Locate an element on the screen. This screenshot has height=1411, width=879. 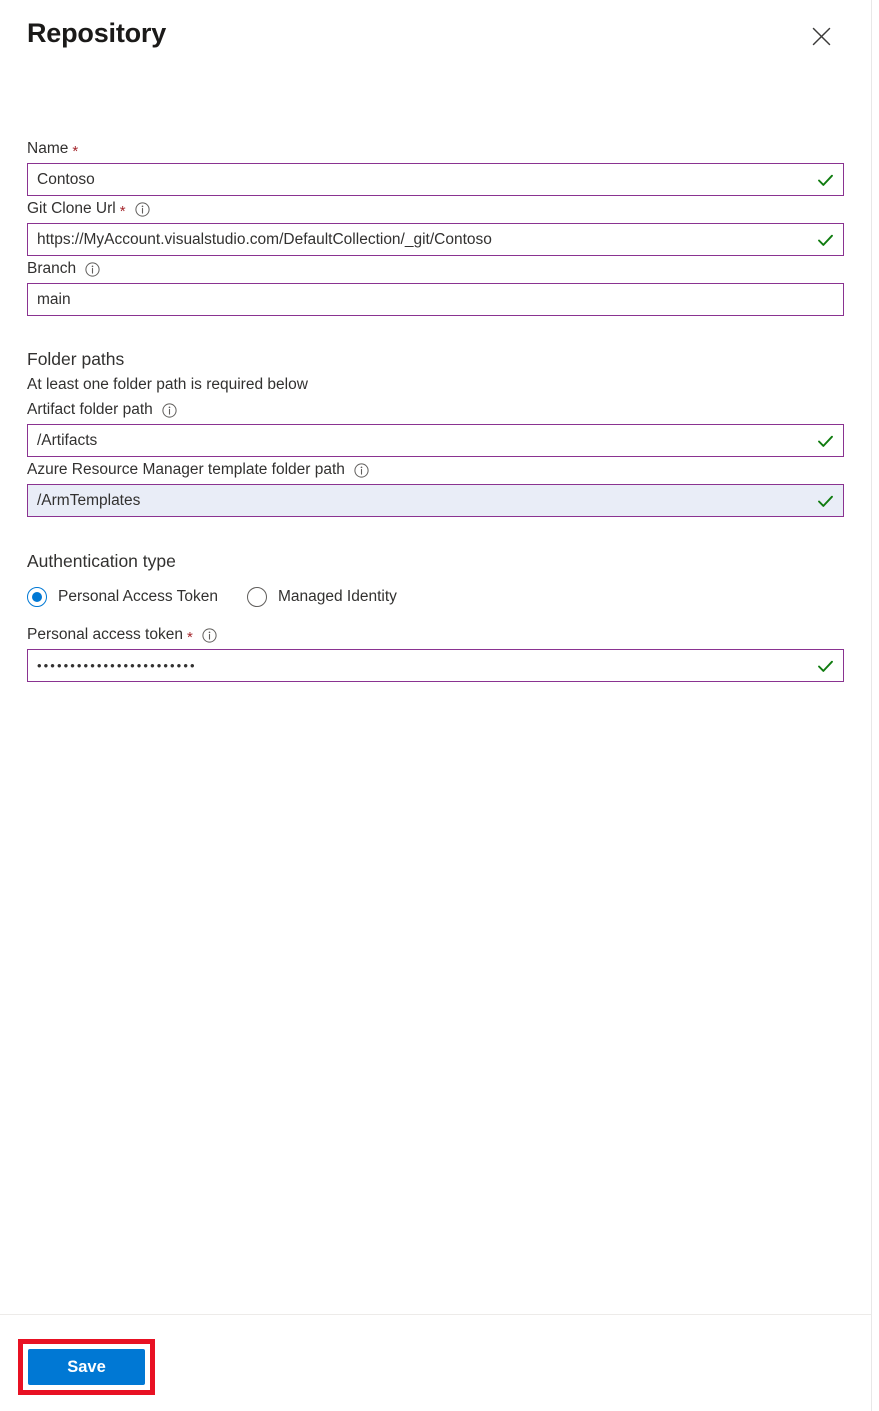
radio-managed-identity: Managed Identity is located at coordinates (321, 597).